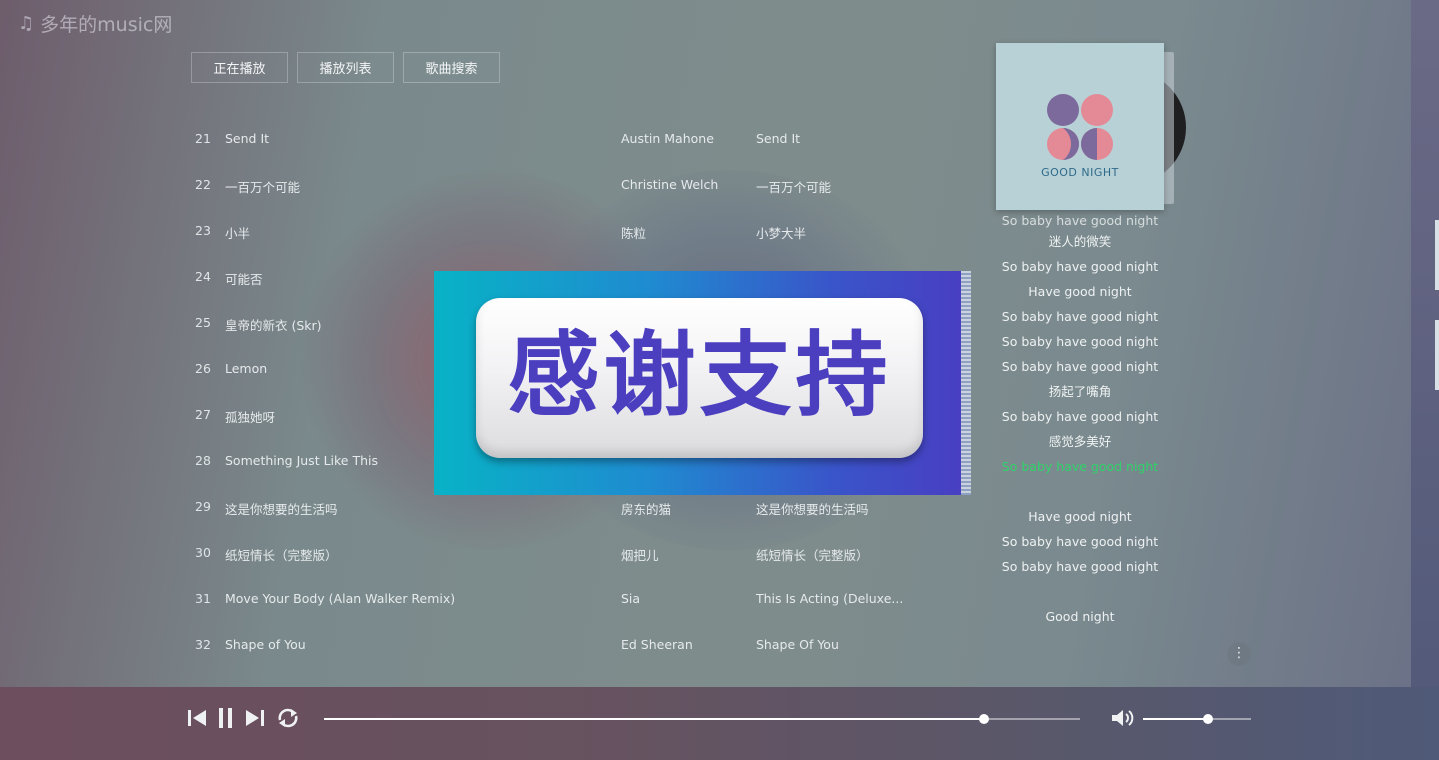 The image size is (1439, 760). I want to click on lyric-line: Good night, so click(1080, 616).